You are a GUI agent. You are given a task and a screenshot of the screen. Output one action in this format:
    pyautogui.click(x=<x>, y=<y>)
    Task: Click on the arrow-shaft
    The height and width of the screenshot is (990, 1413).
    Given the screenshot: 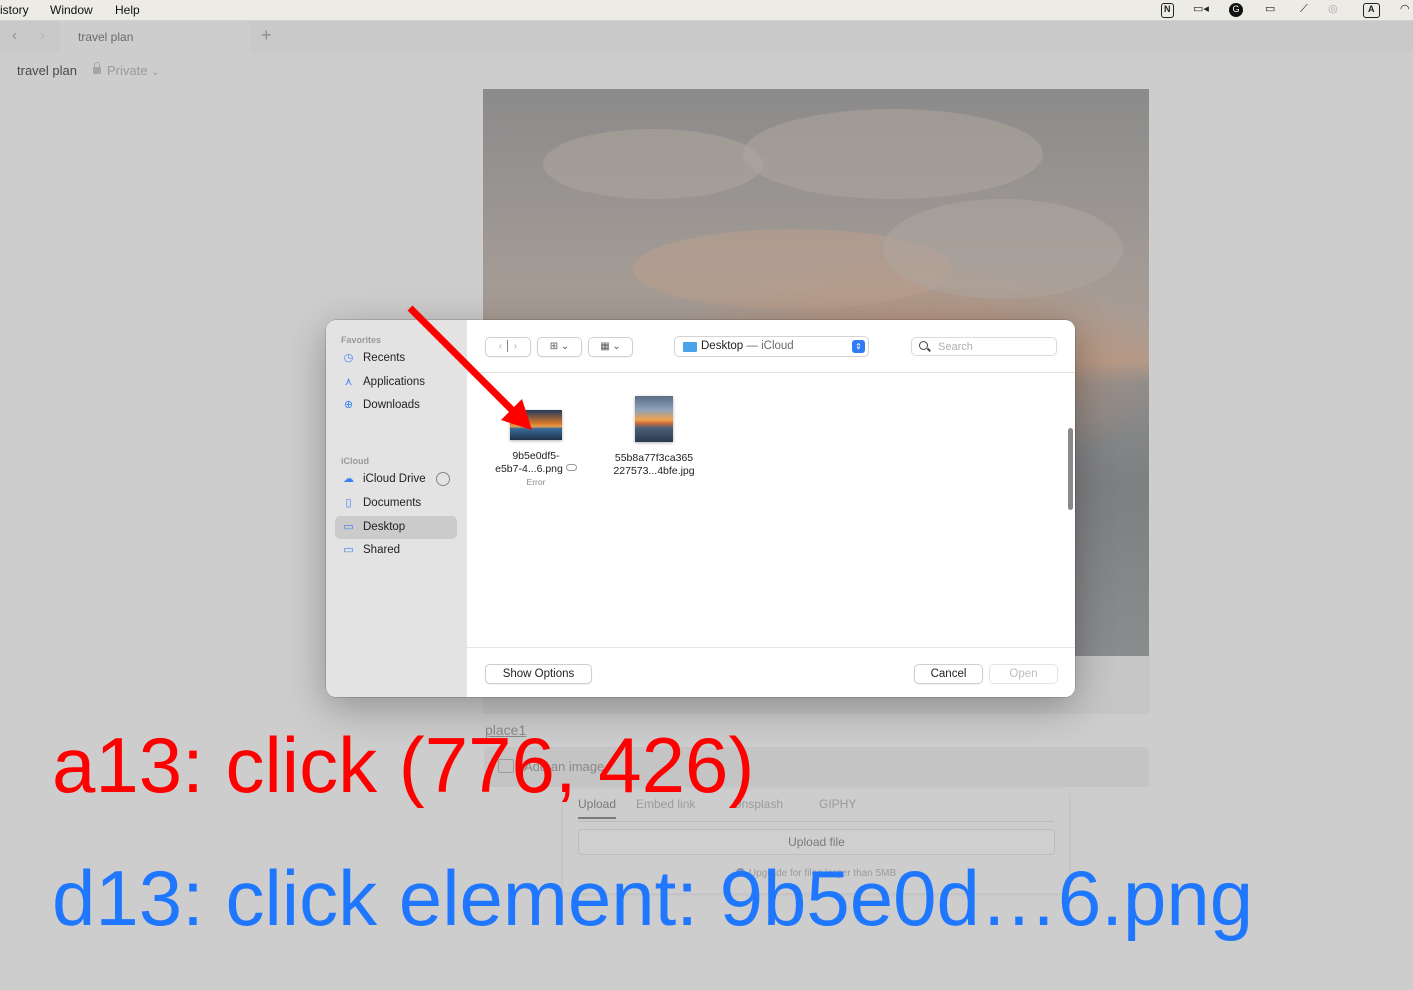 What is the action you would take?
    pyautogui.click(x=463, y=361)
    